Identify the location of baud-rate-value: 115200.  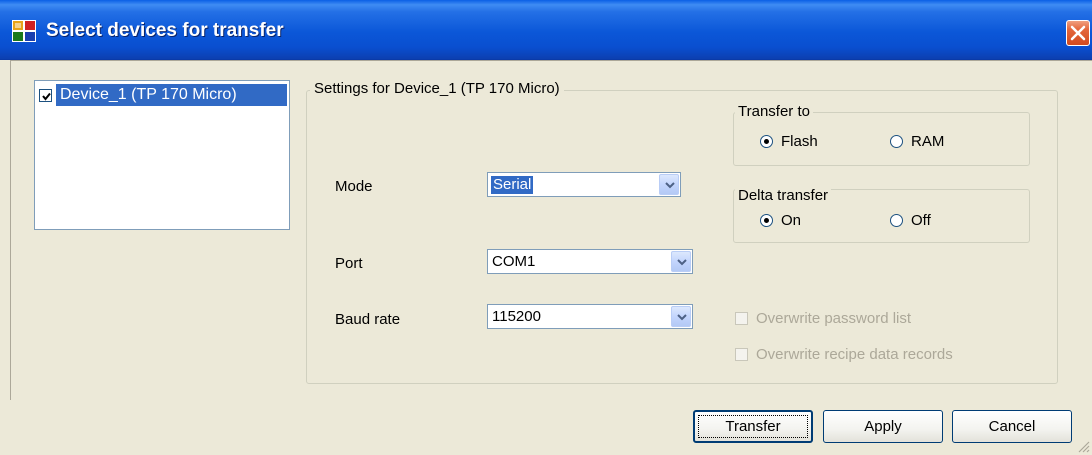
(516, 316).